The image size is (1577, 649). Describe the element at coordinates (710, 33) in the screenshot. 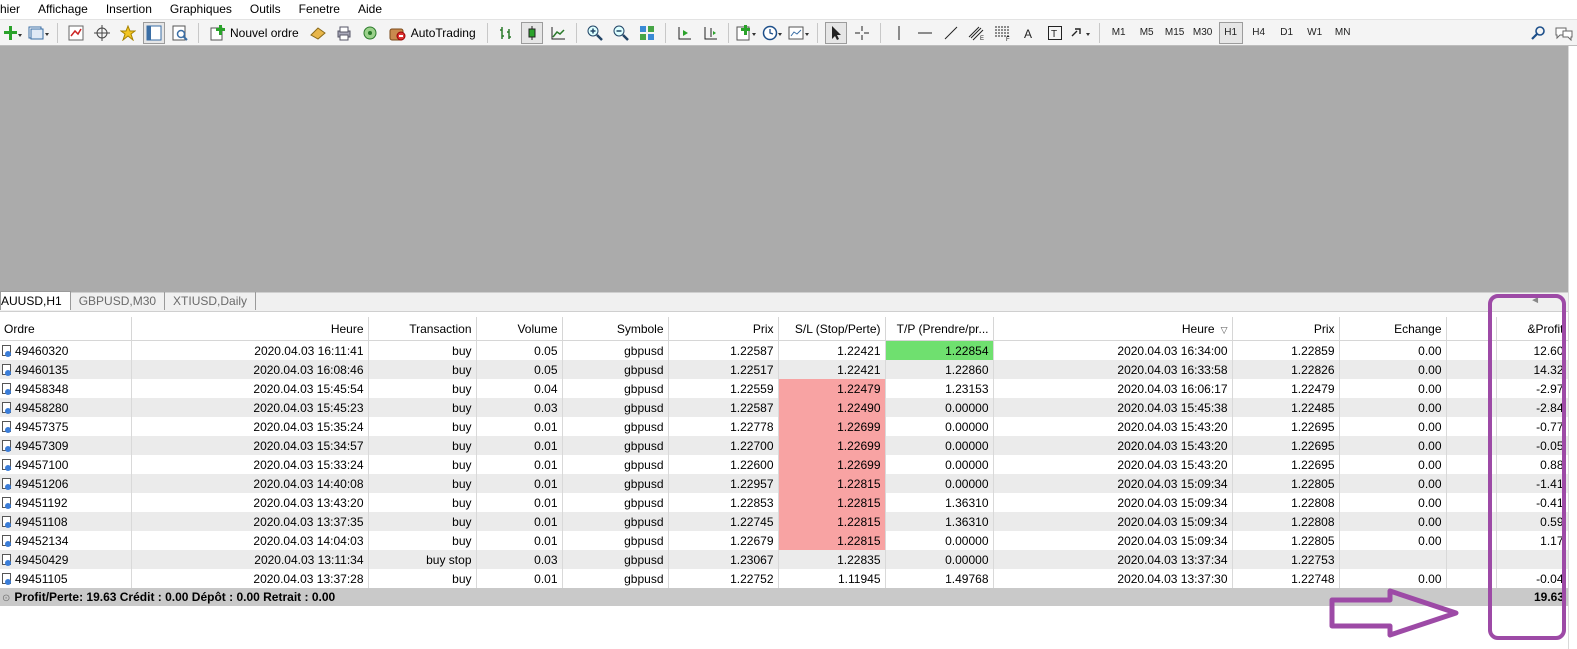

I see `chart-shift-icon` at that location.